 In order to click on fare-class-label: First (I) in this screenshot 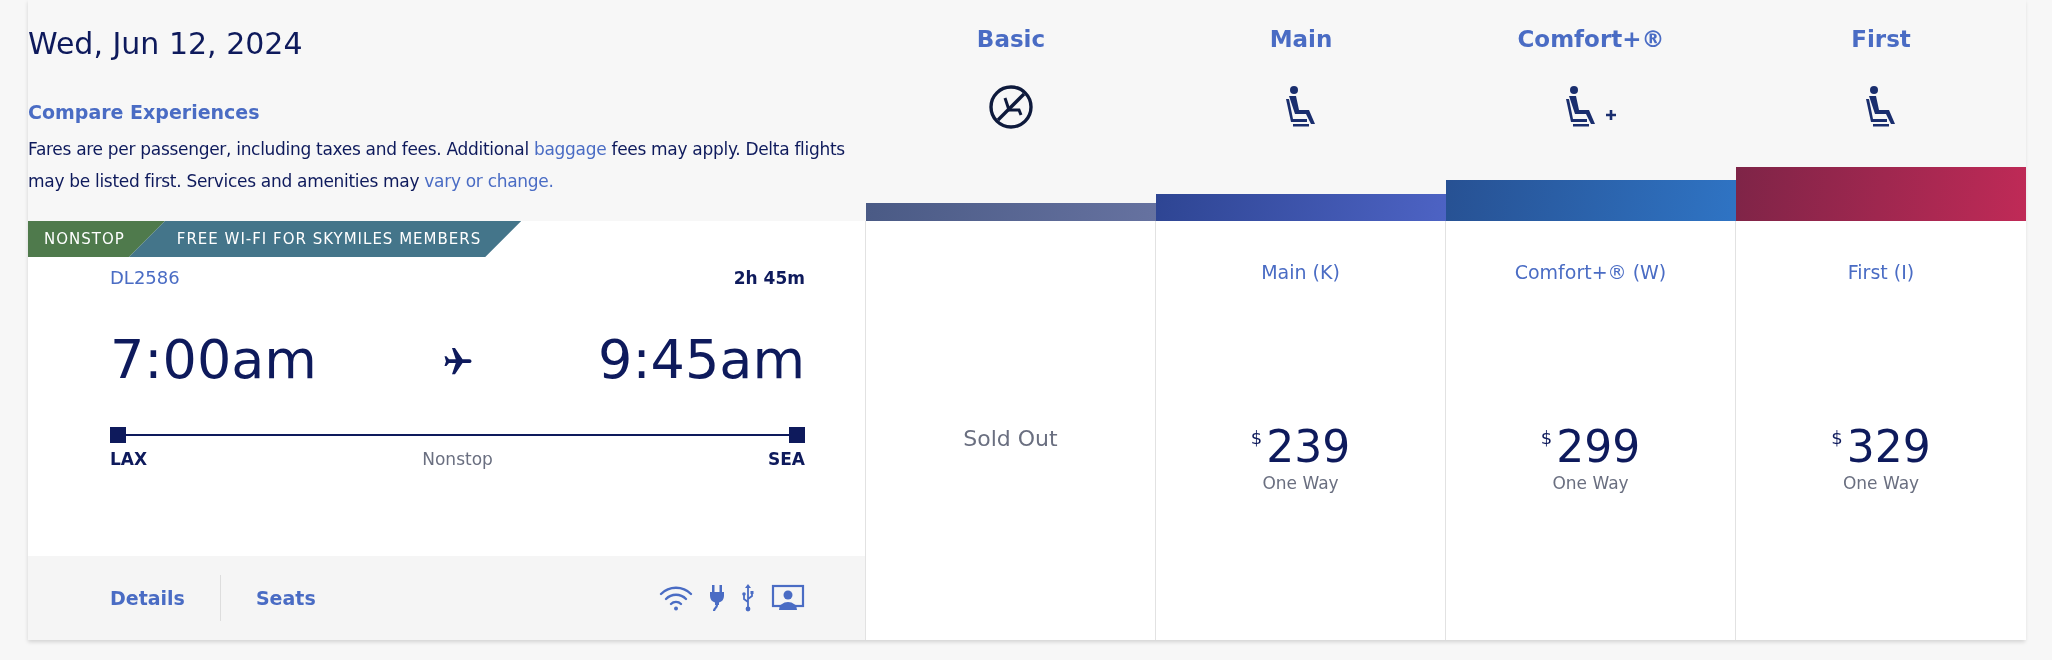, I will do `click(1881, 272)`.